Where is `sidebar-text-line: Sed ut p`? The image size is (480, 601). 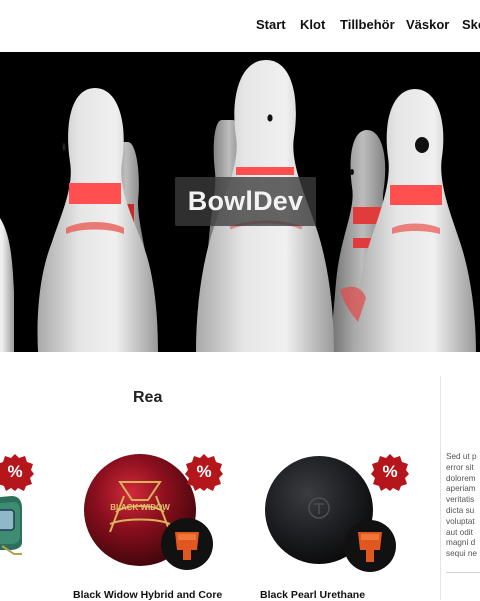
sidebar-text-line: Sed ut p is located at coordinates (461, 456).